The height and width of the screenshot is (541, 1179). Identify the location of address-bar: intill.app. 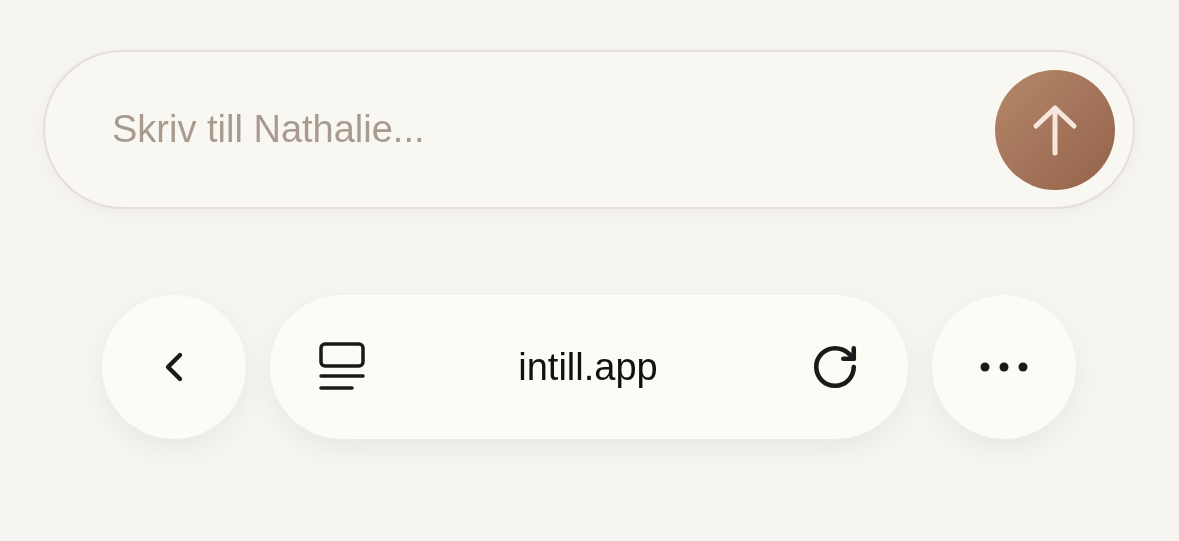
(589, 367).